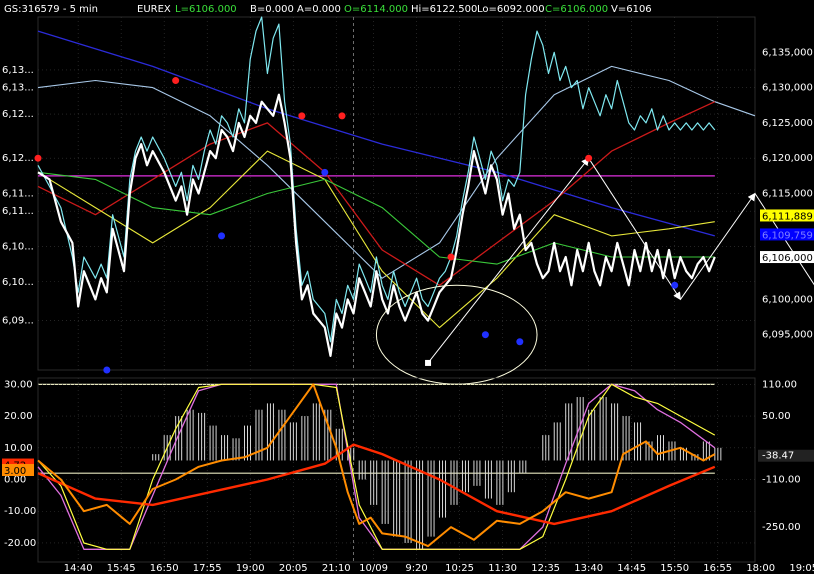 This screenshot has height=574, width=814. Describe the element at coordinates (164, 568) in the screenshot. I see `time-tick-label: 16:50` at that location.